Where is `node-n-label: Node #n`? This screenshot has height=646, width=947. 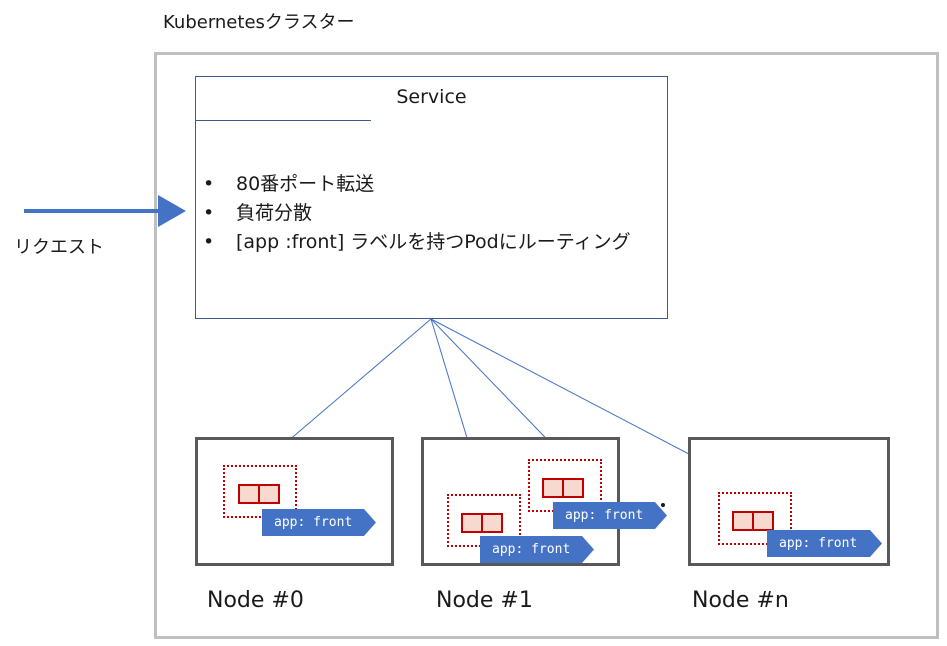
node-n-label: Node #n is located at coordinates (740, 600).